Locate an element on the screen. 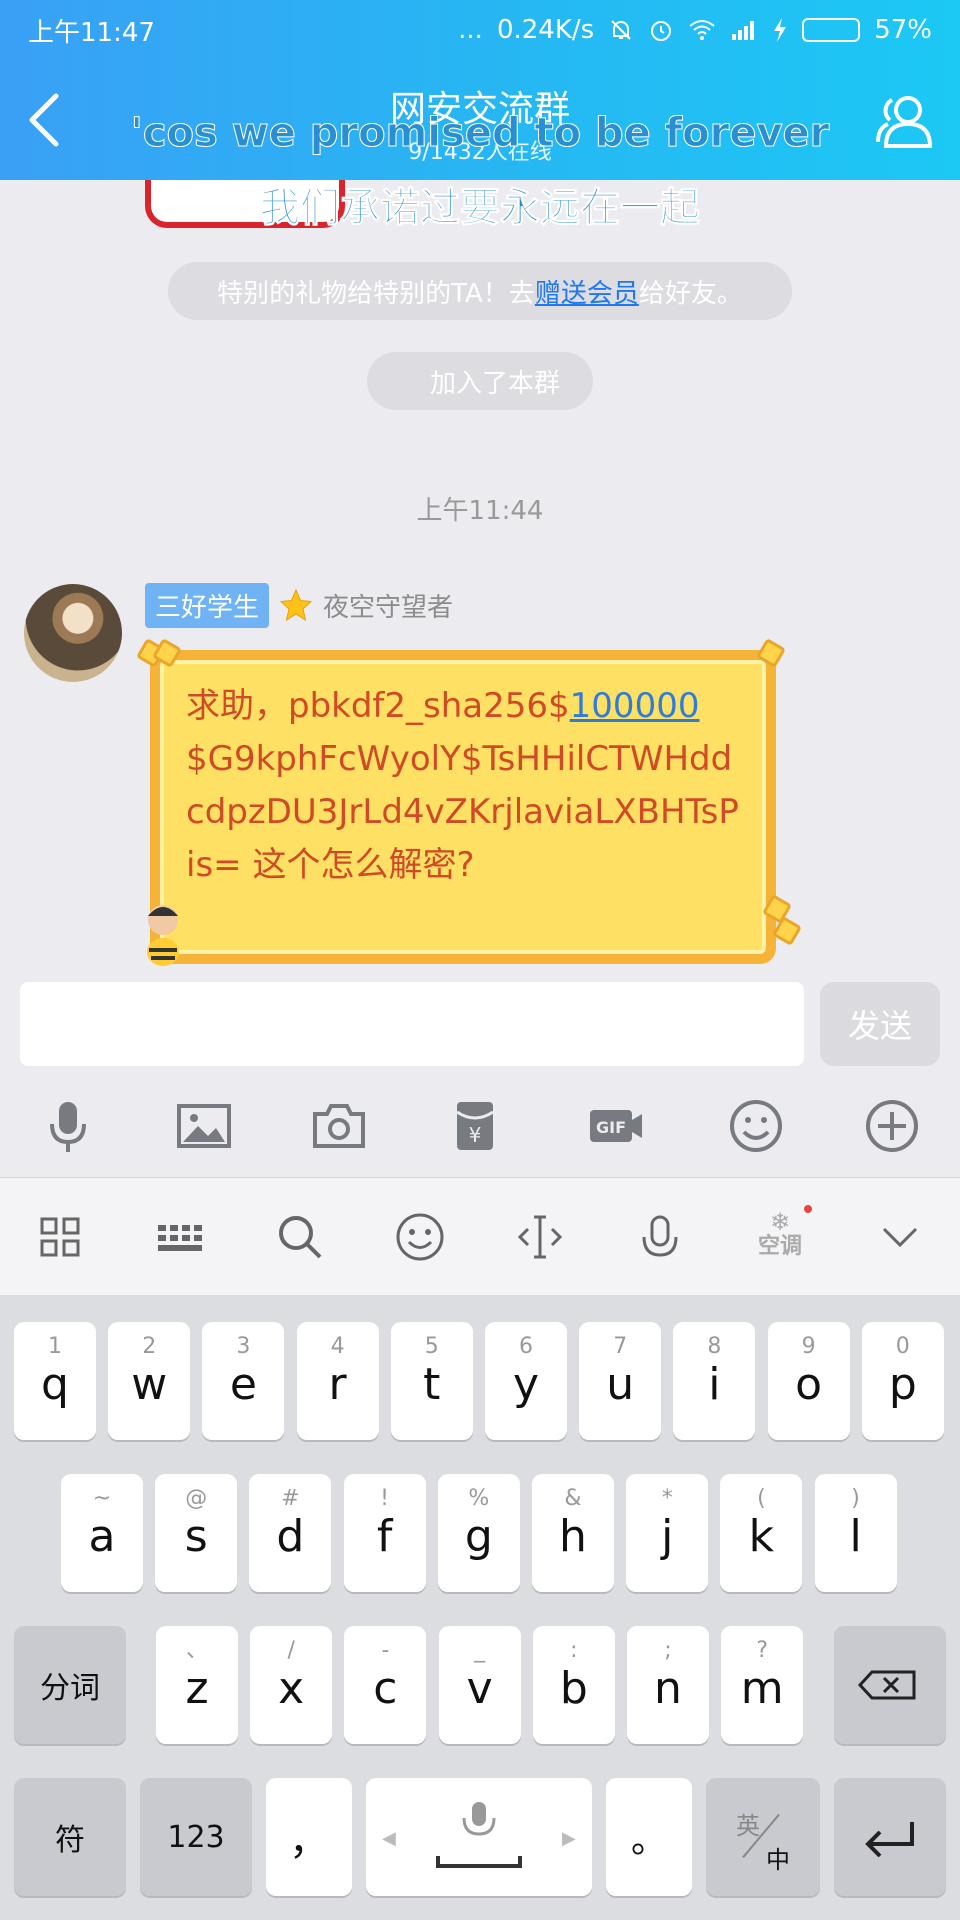 This screenshot has height=1920, width=960. comma-key: ， is located at coordinates (309, 1837).